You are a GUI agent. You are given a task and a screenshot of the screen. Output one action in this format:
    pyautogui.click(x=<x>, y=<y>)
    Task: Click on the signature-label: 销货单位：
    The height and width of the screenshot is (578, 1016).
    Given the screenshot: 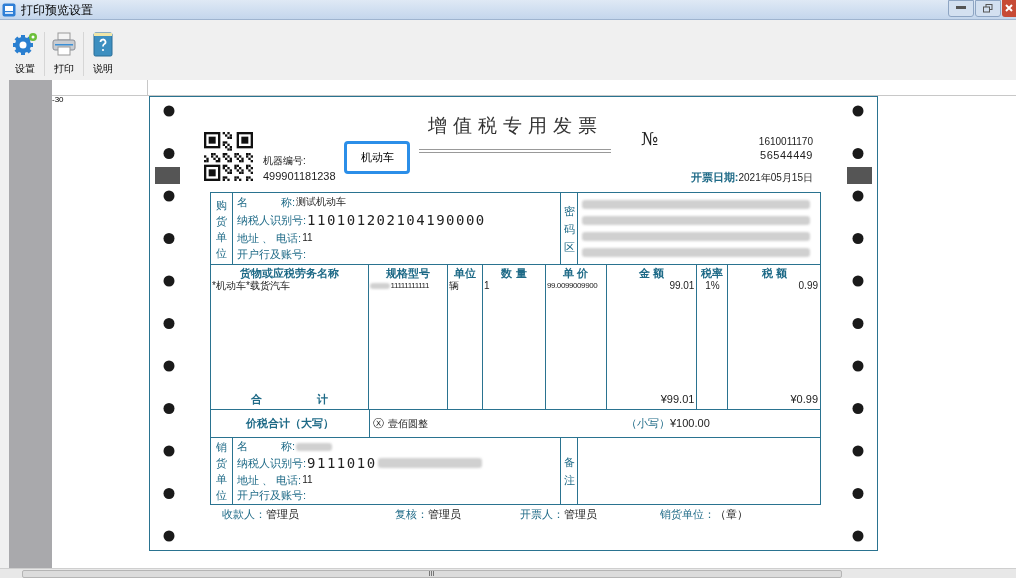 What is the action you would take?
    pyautogui.click(x=687, y=514)
    